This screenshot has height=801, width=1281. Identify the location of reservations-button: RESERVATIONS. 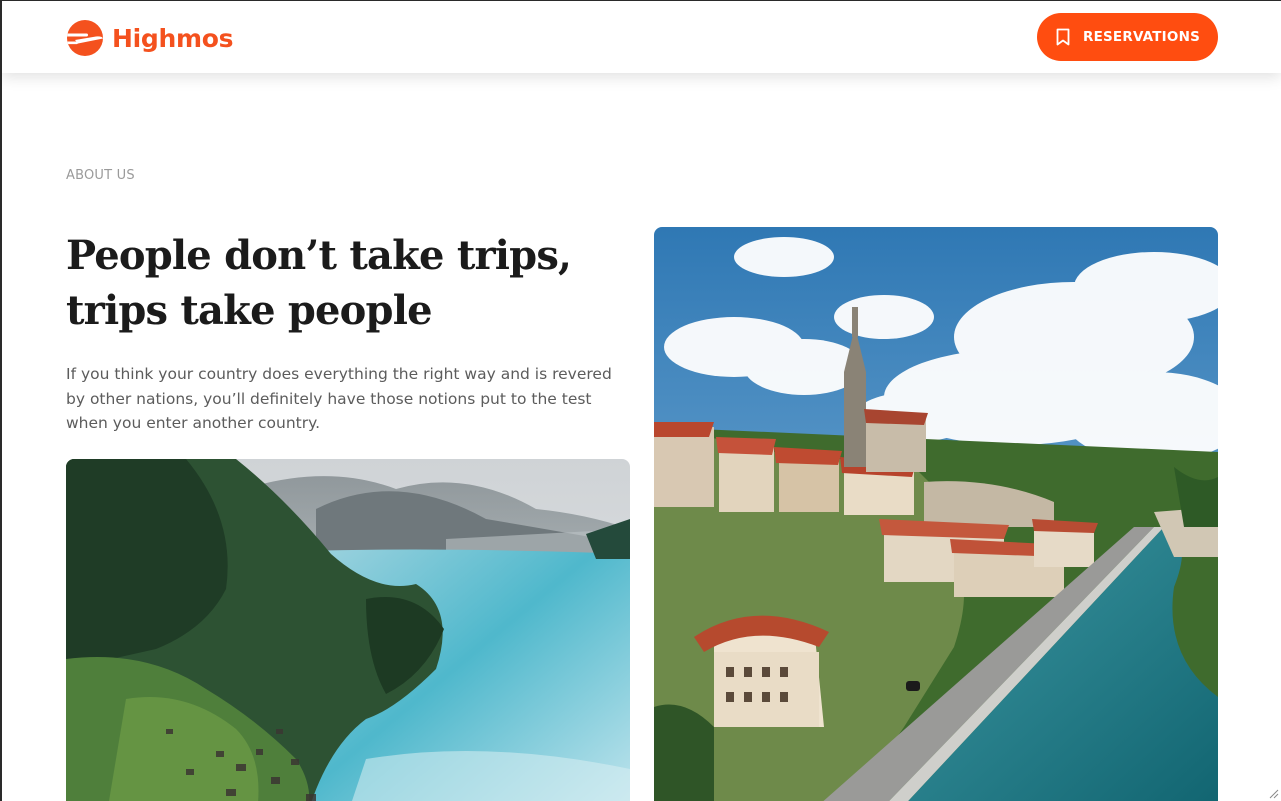
(1127, 37).